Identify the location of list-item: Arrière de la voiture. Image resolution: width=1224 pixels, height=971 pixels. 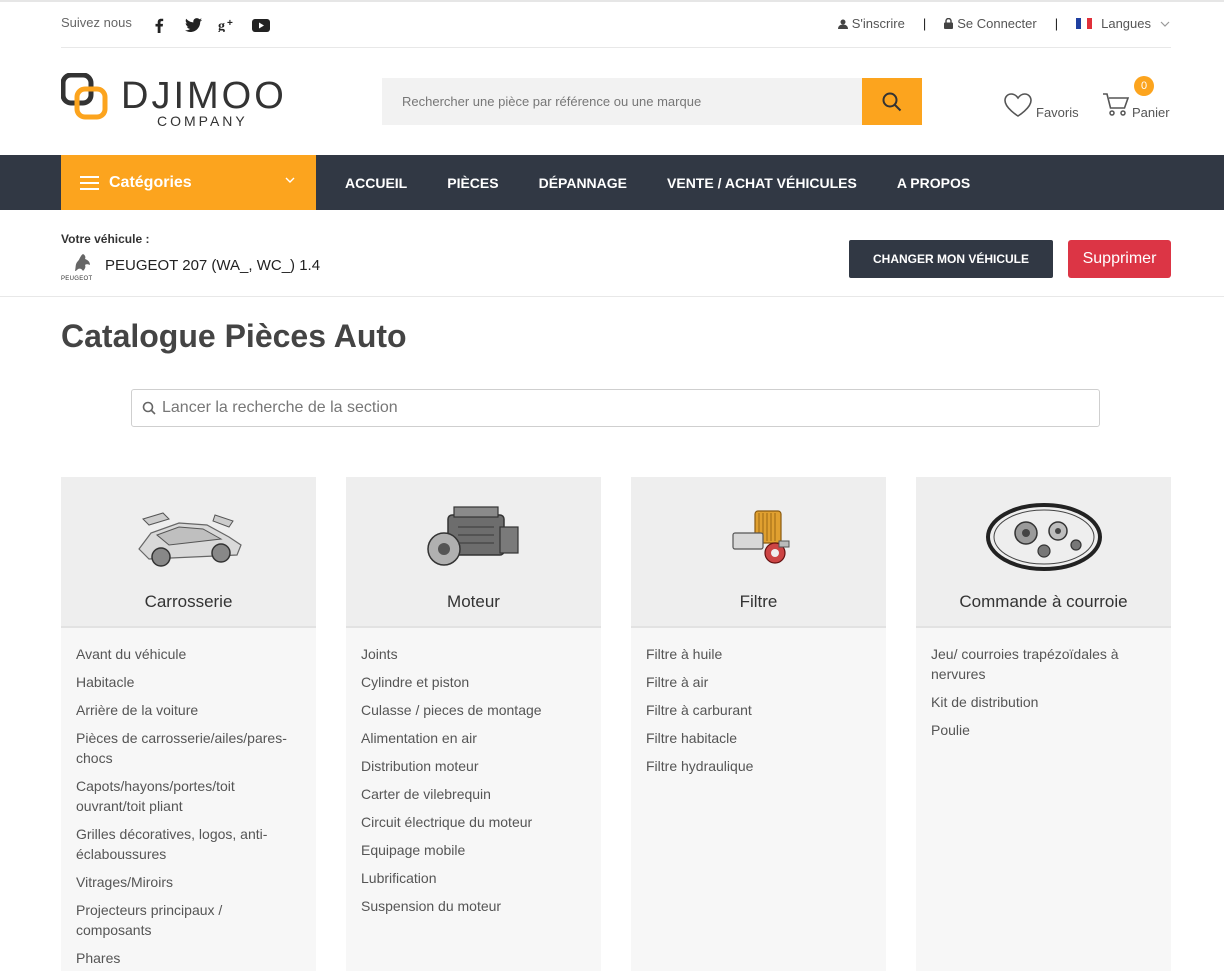
(188, 710).